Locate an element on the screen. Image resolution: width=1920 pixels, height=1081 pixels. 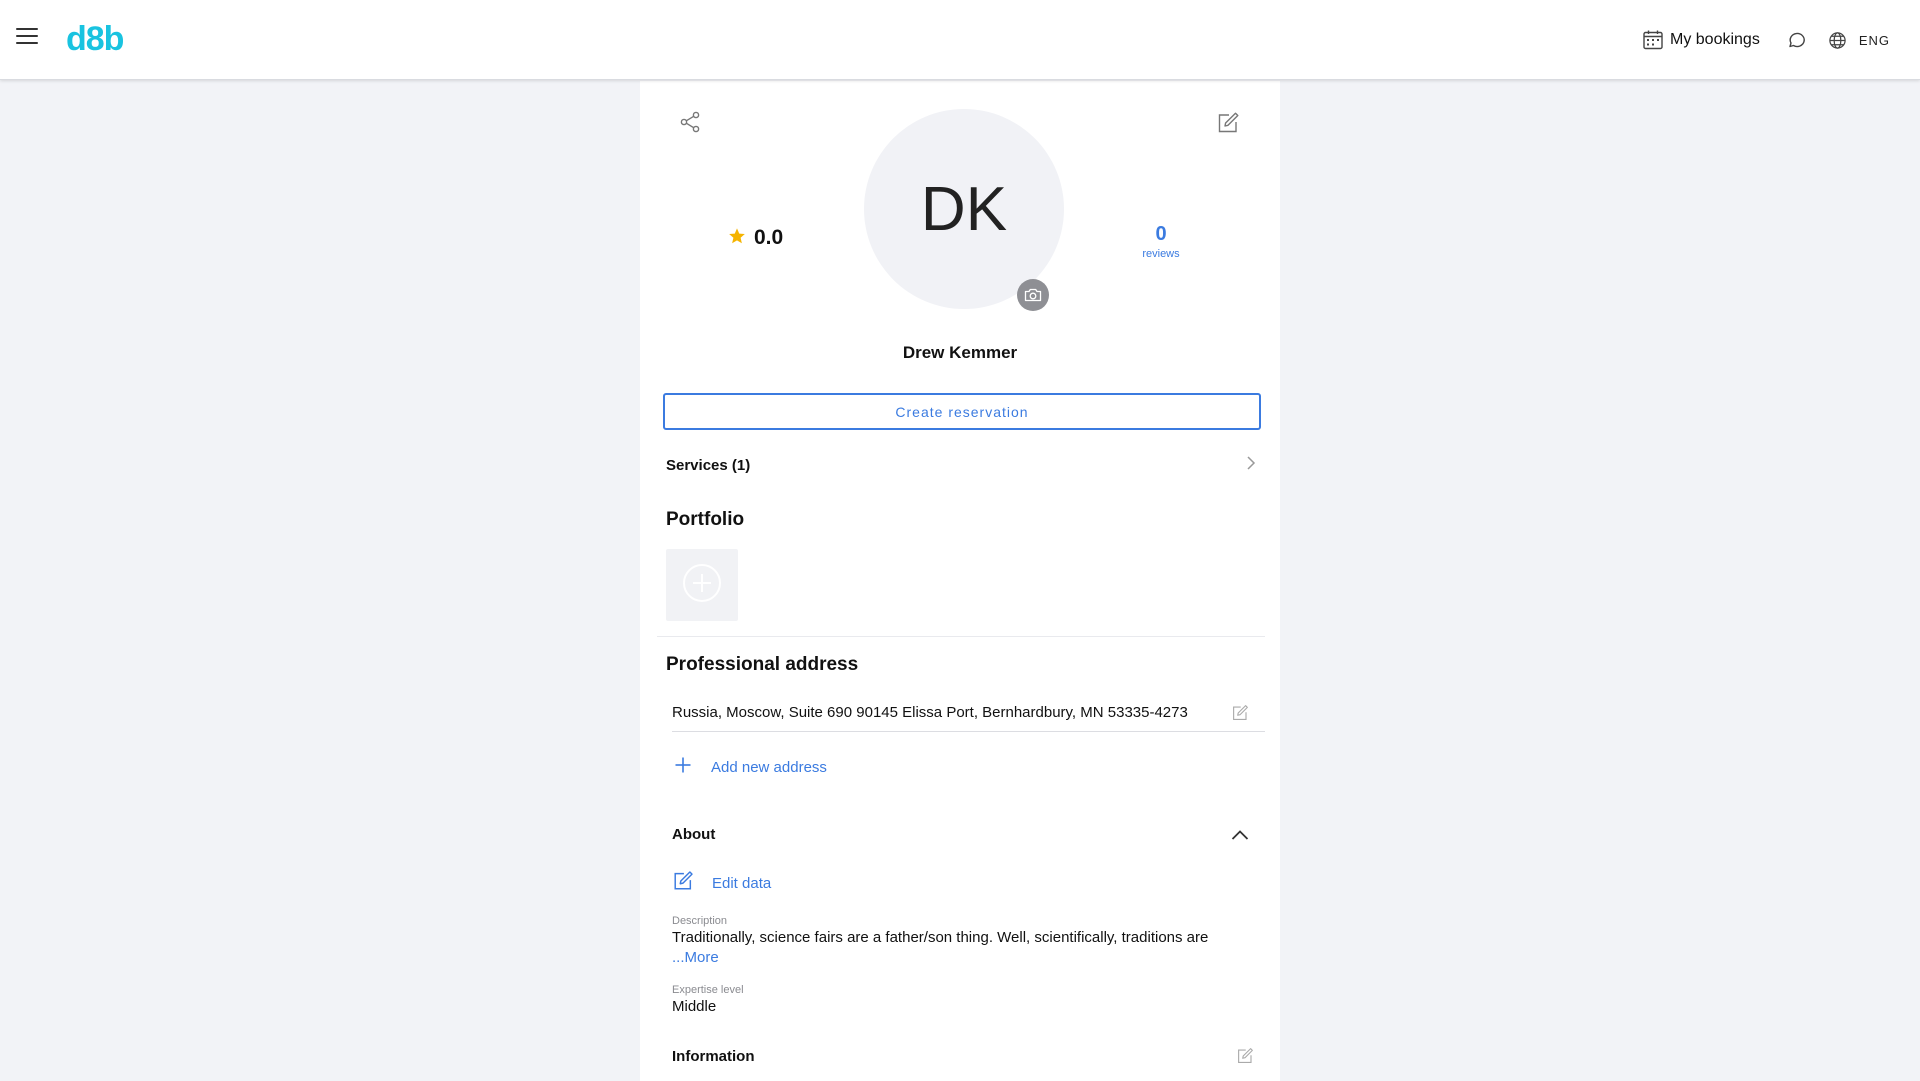
about-title: About is located at coordinates (694, 834).